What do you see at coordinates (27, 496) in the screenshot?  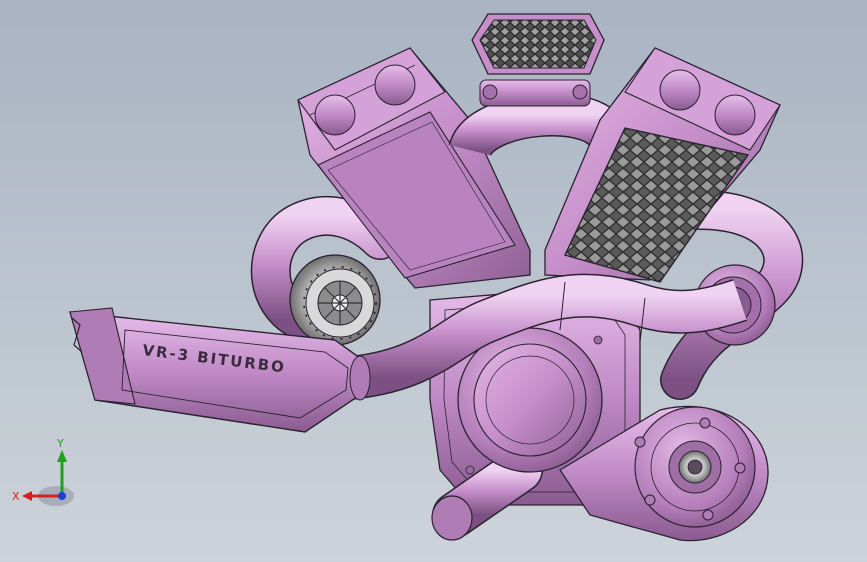 I see `x-axis-arrow-icon` at bounding box center [27, 496].